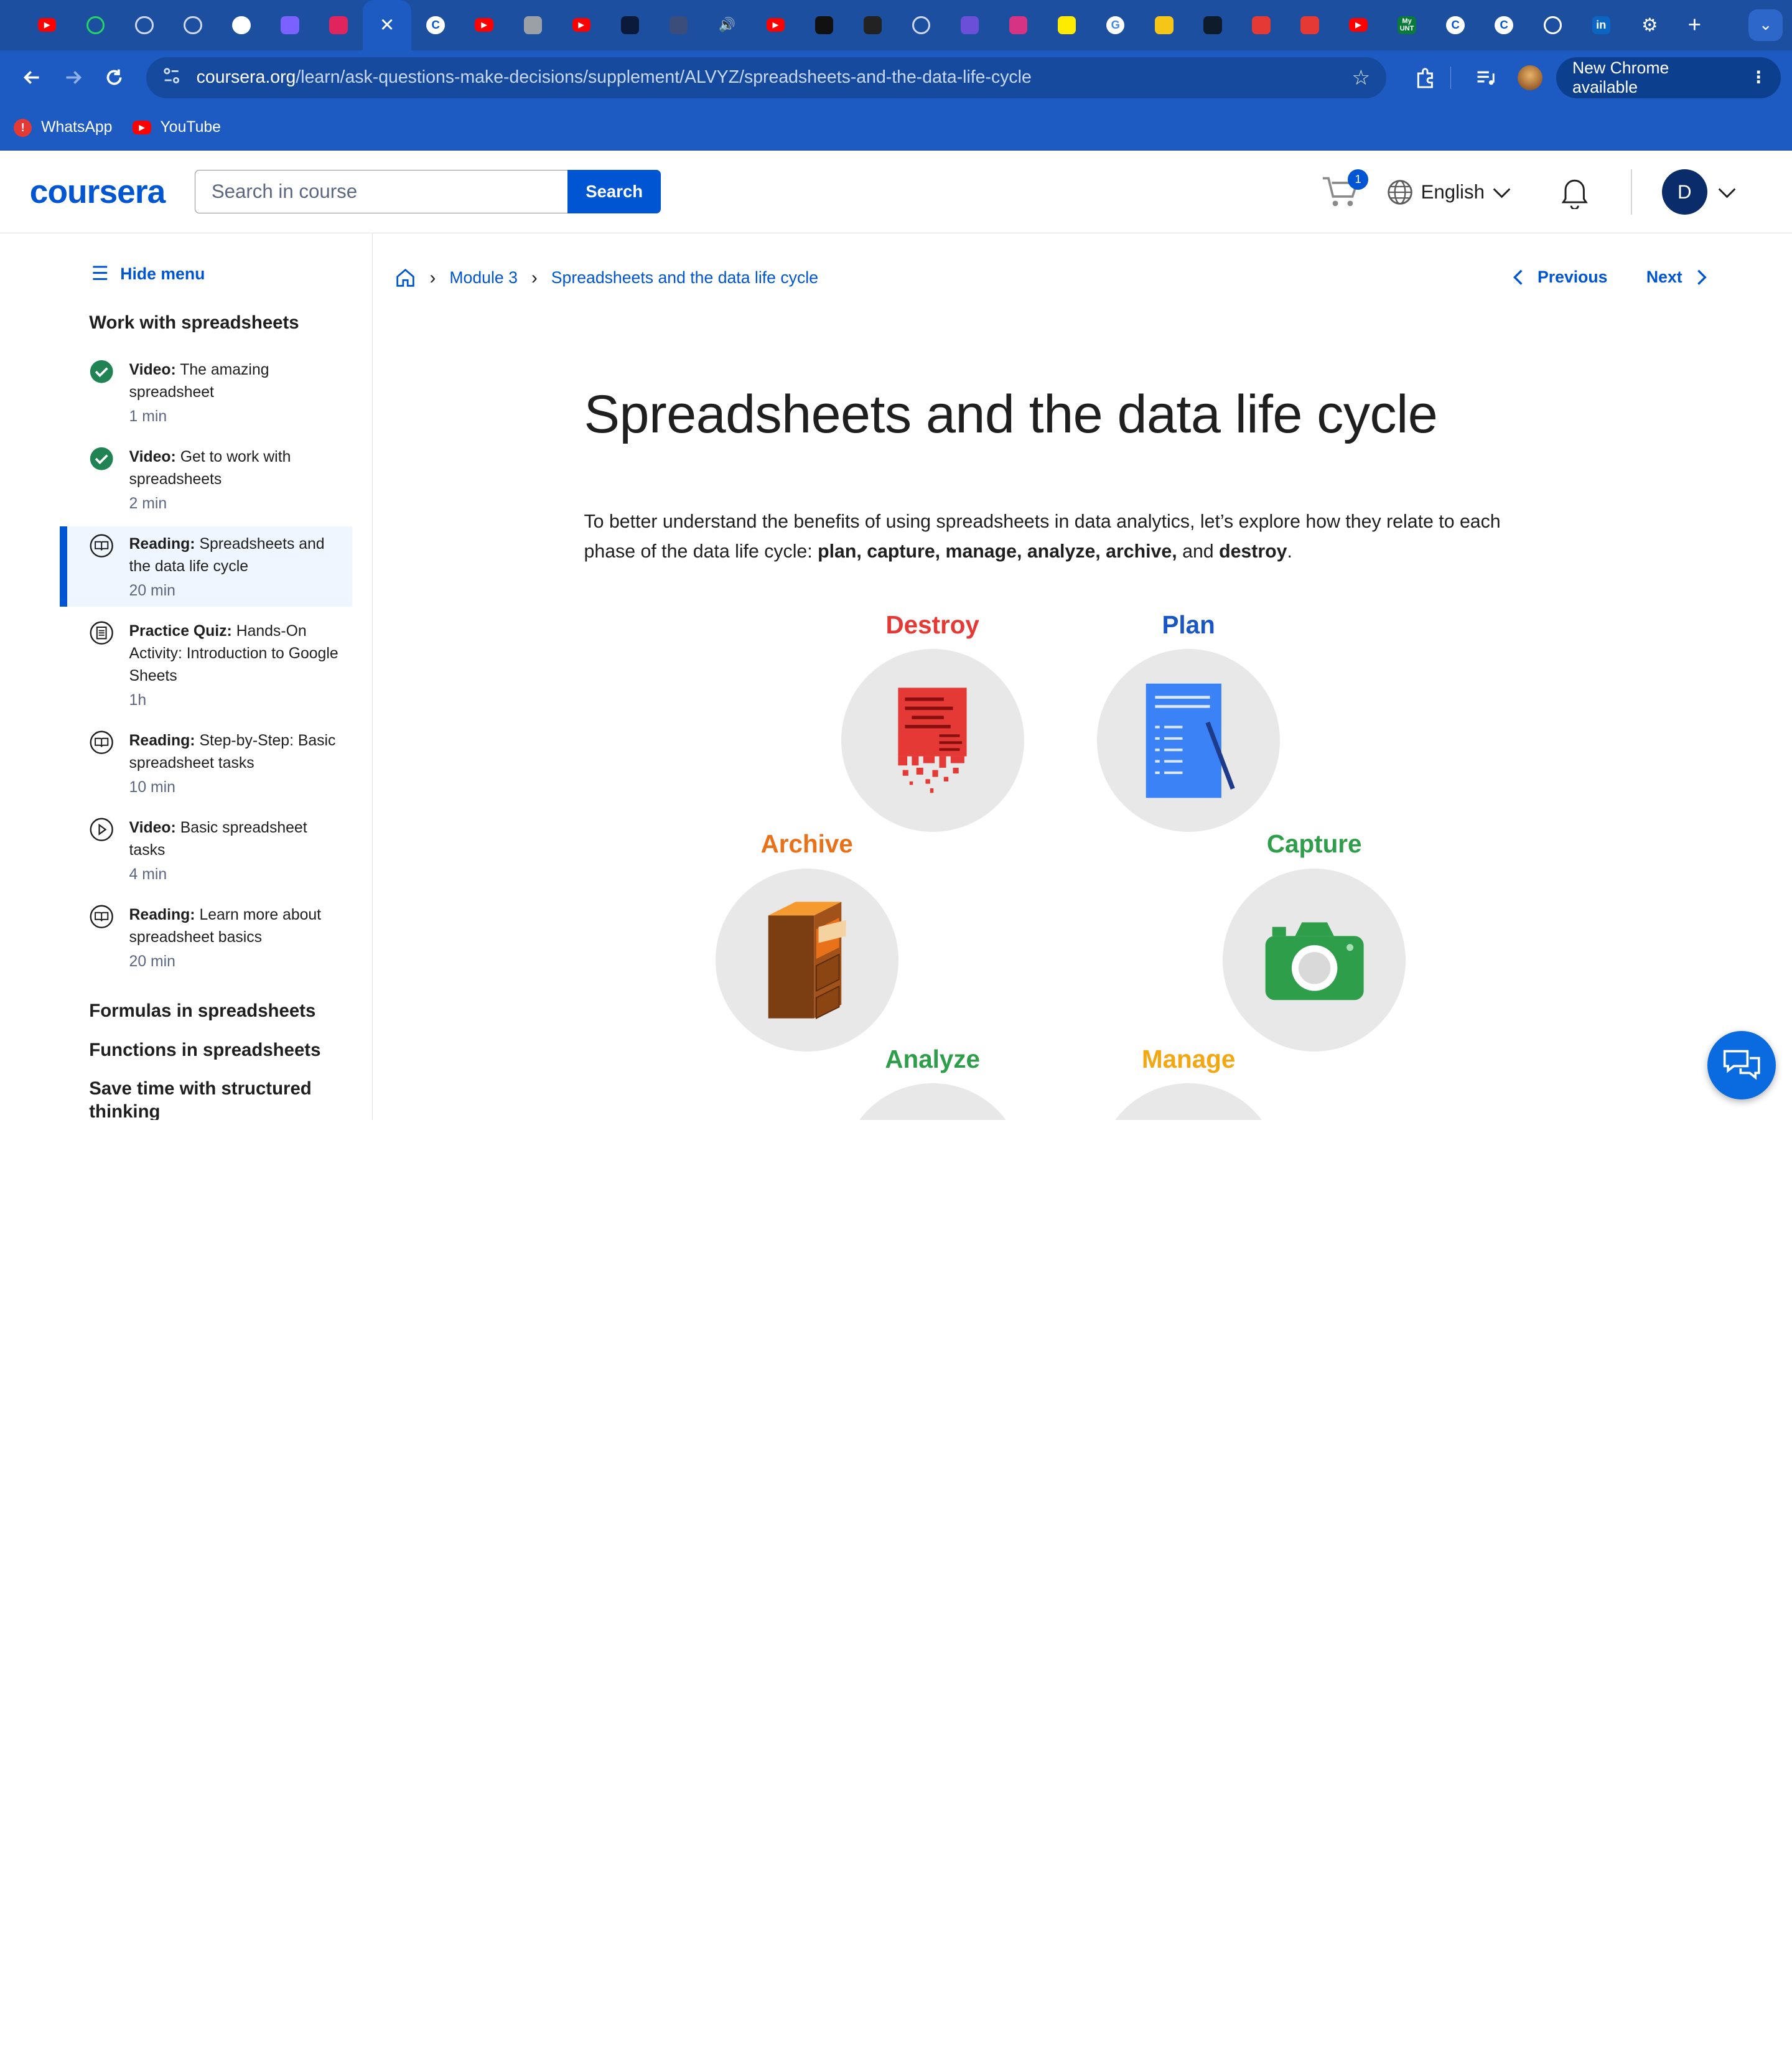  Describe the element at coordinates (148, 416) in the screenshot. I see `sidebar-item-duration: 1 min` at that location.